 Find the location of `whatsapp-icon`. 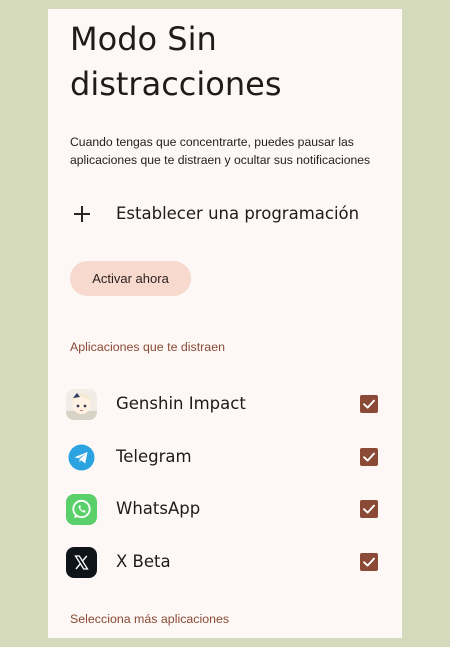

whatsapp-icon is located at coordinates (81, 510).